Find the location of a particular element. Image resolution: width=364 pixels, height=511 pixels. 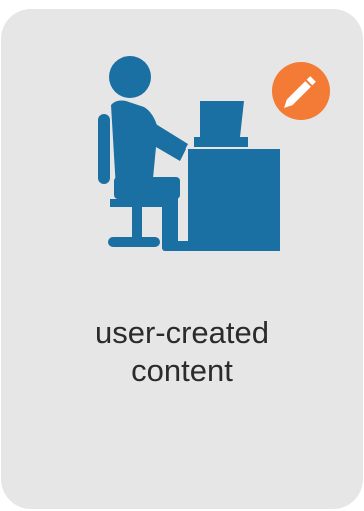

card-label-line1: user-created is located at coordinates (182, 332).